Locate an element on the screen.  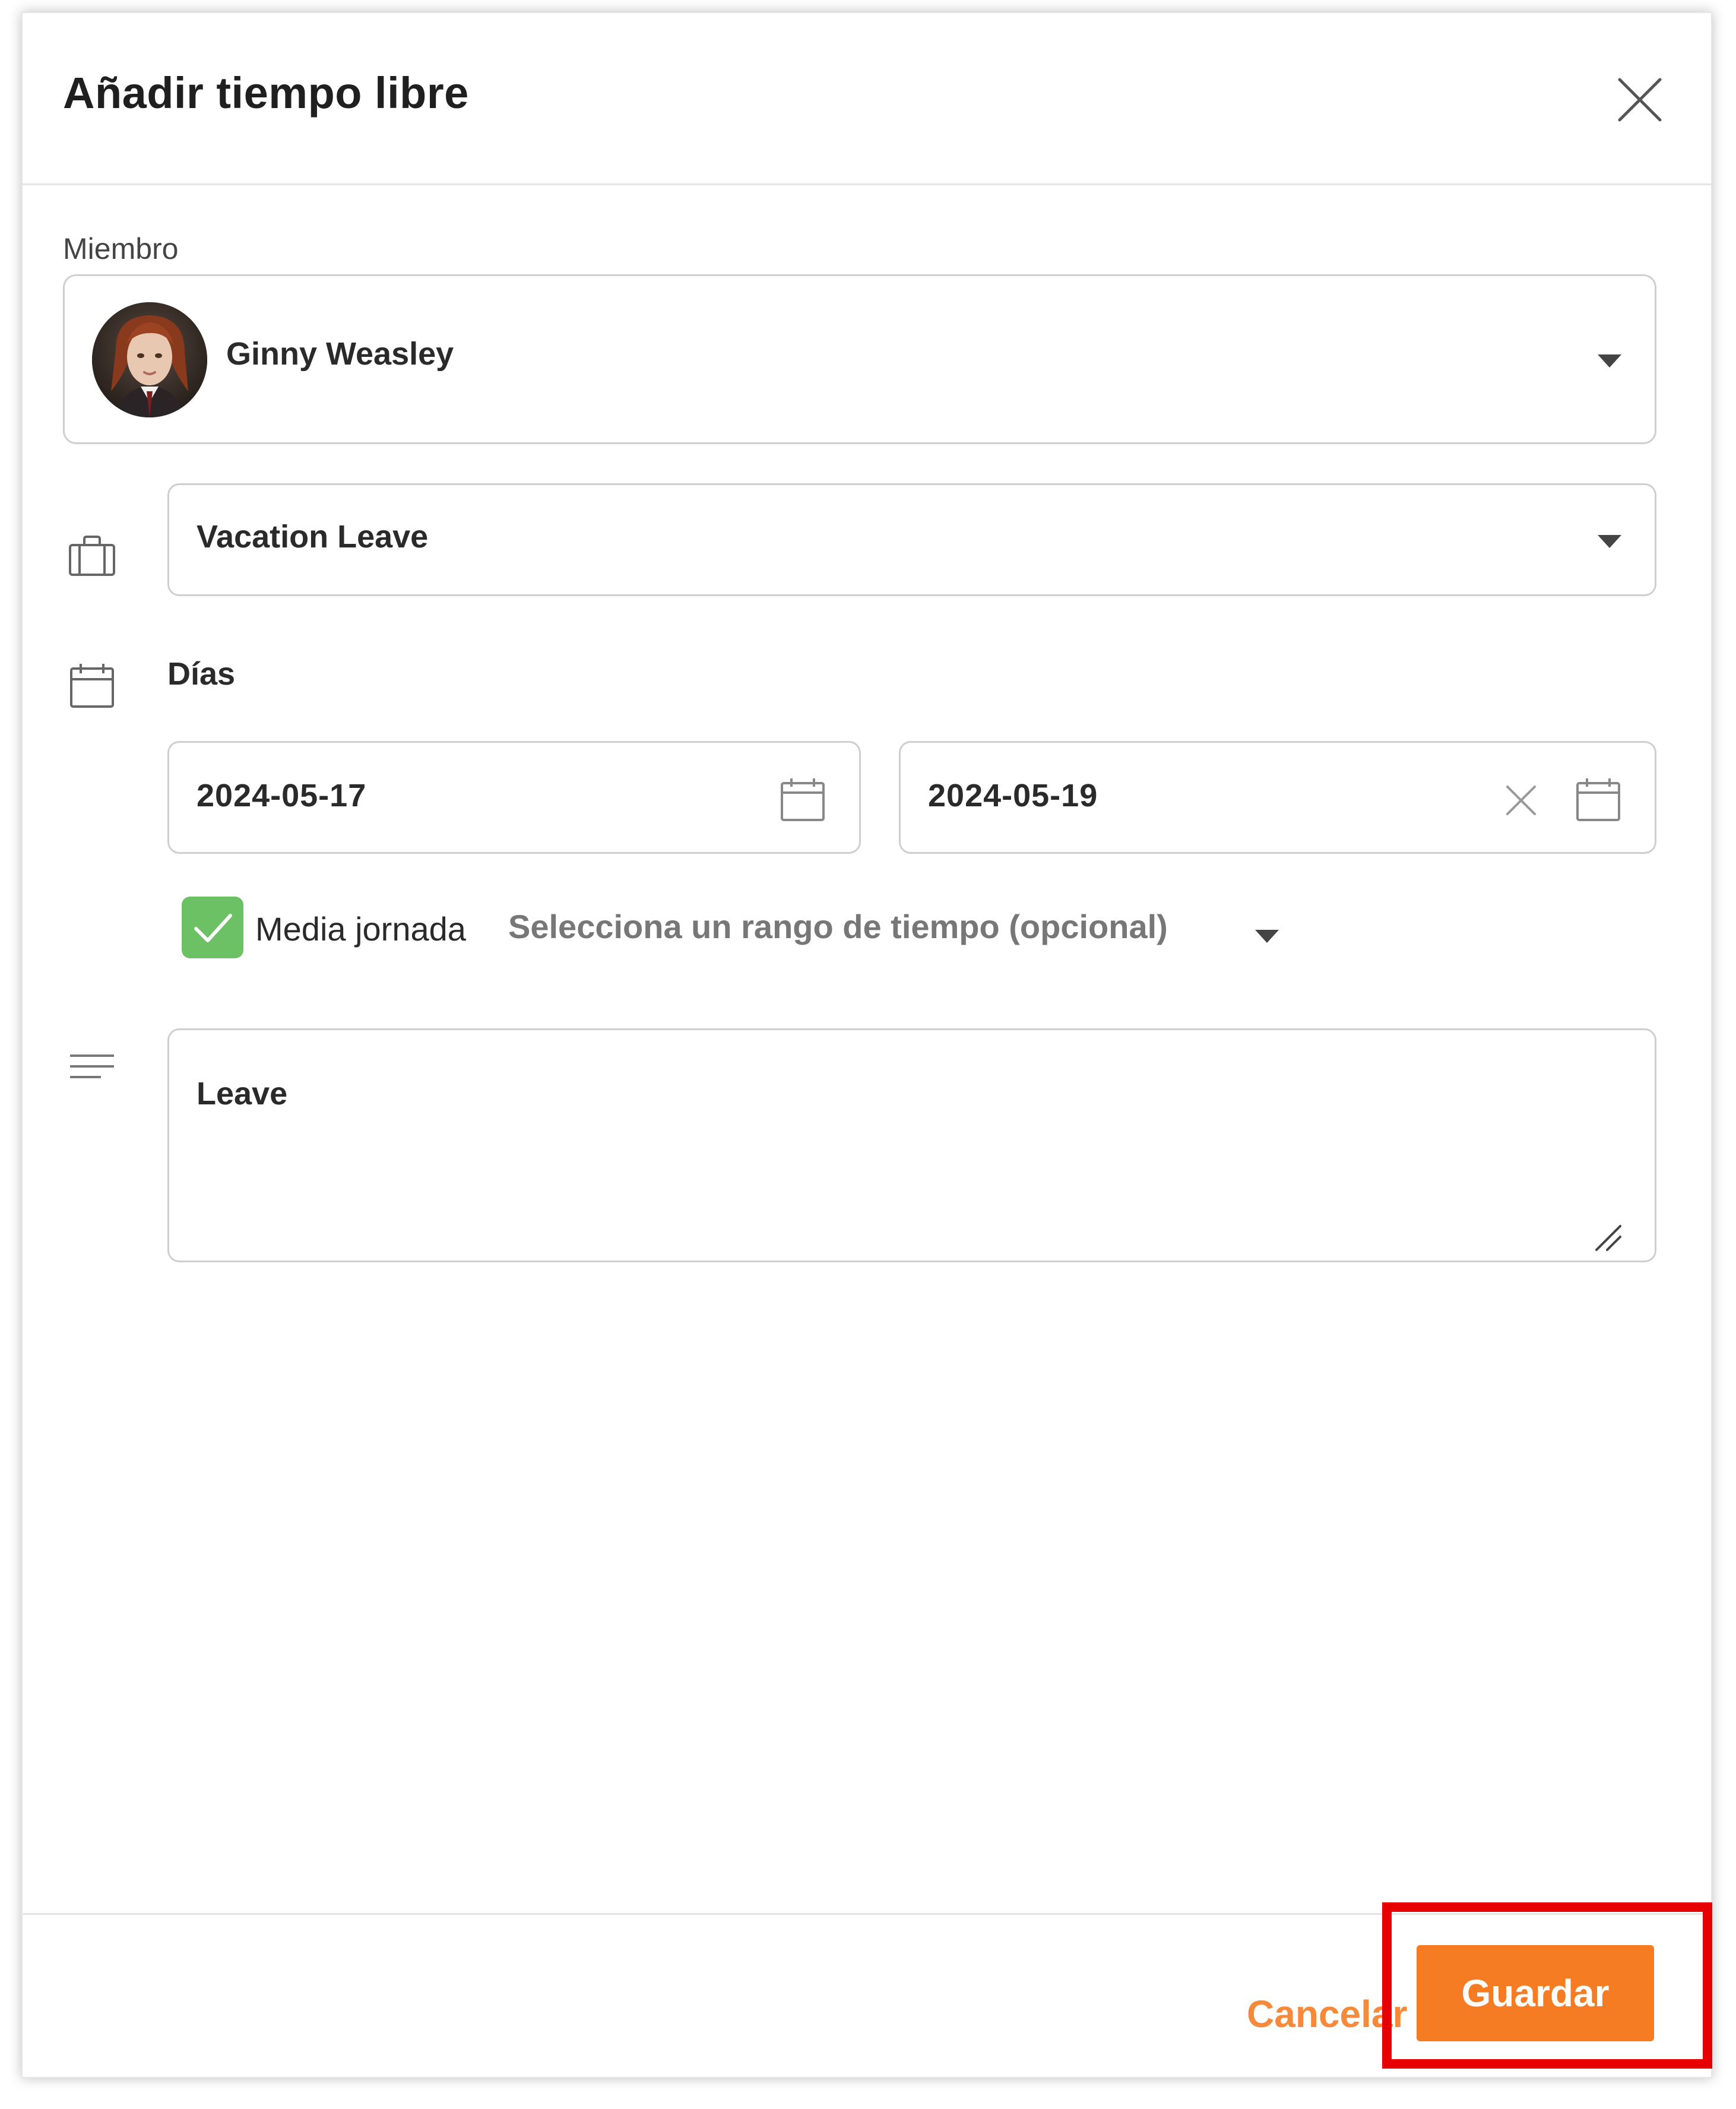
checkmark-icon is located at coordinates (213, 928).